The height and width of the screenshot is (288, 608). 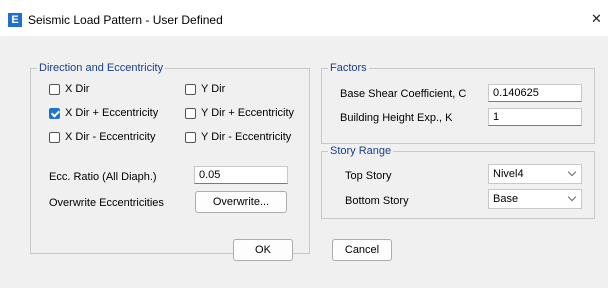 What do you see at coordinates (508, 174) in the screenshot?
I see `top-story-value: Nivel4` at bounding box center [508, 174].